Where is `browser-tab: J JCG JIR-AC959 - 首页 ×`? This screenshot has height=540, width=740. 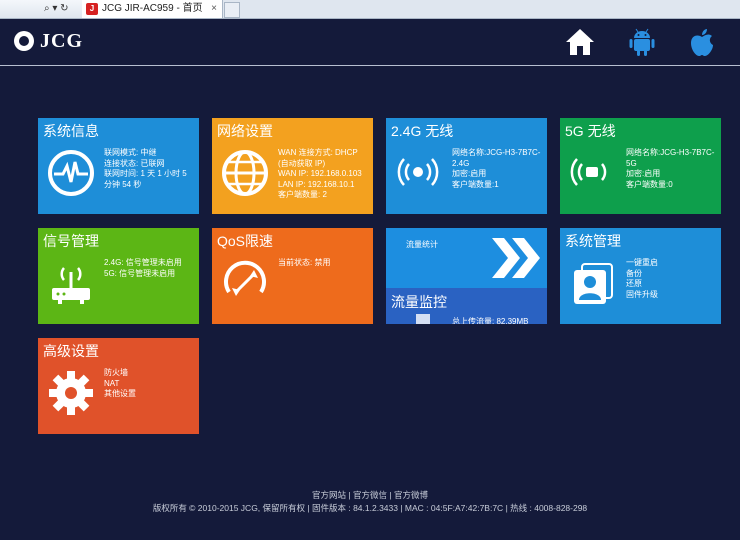
browser-tab: J JCG JIR-AC959 - 首页 × is located at coordinates (152, 9).